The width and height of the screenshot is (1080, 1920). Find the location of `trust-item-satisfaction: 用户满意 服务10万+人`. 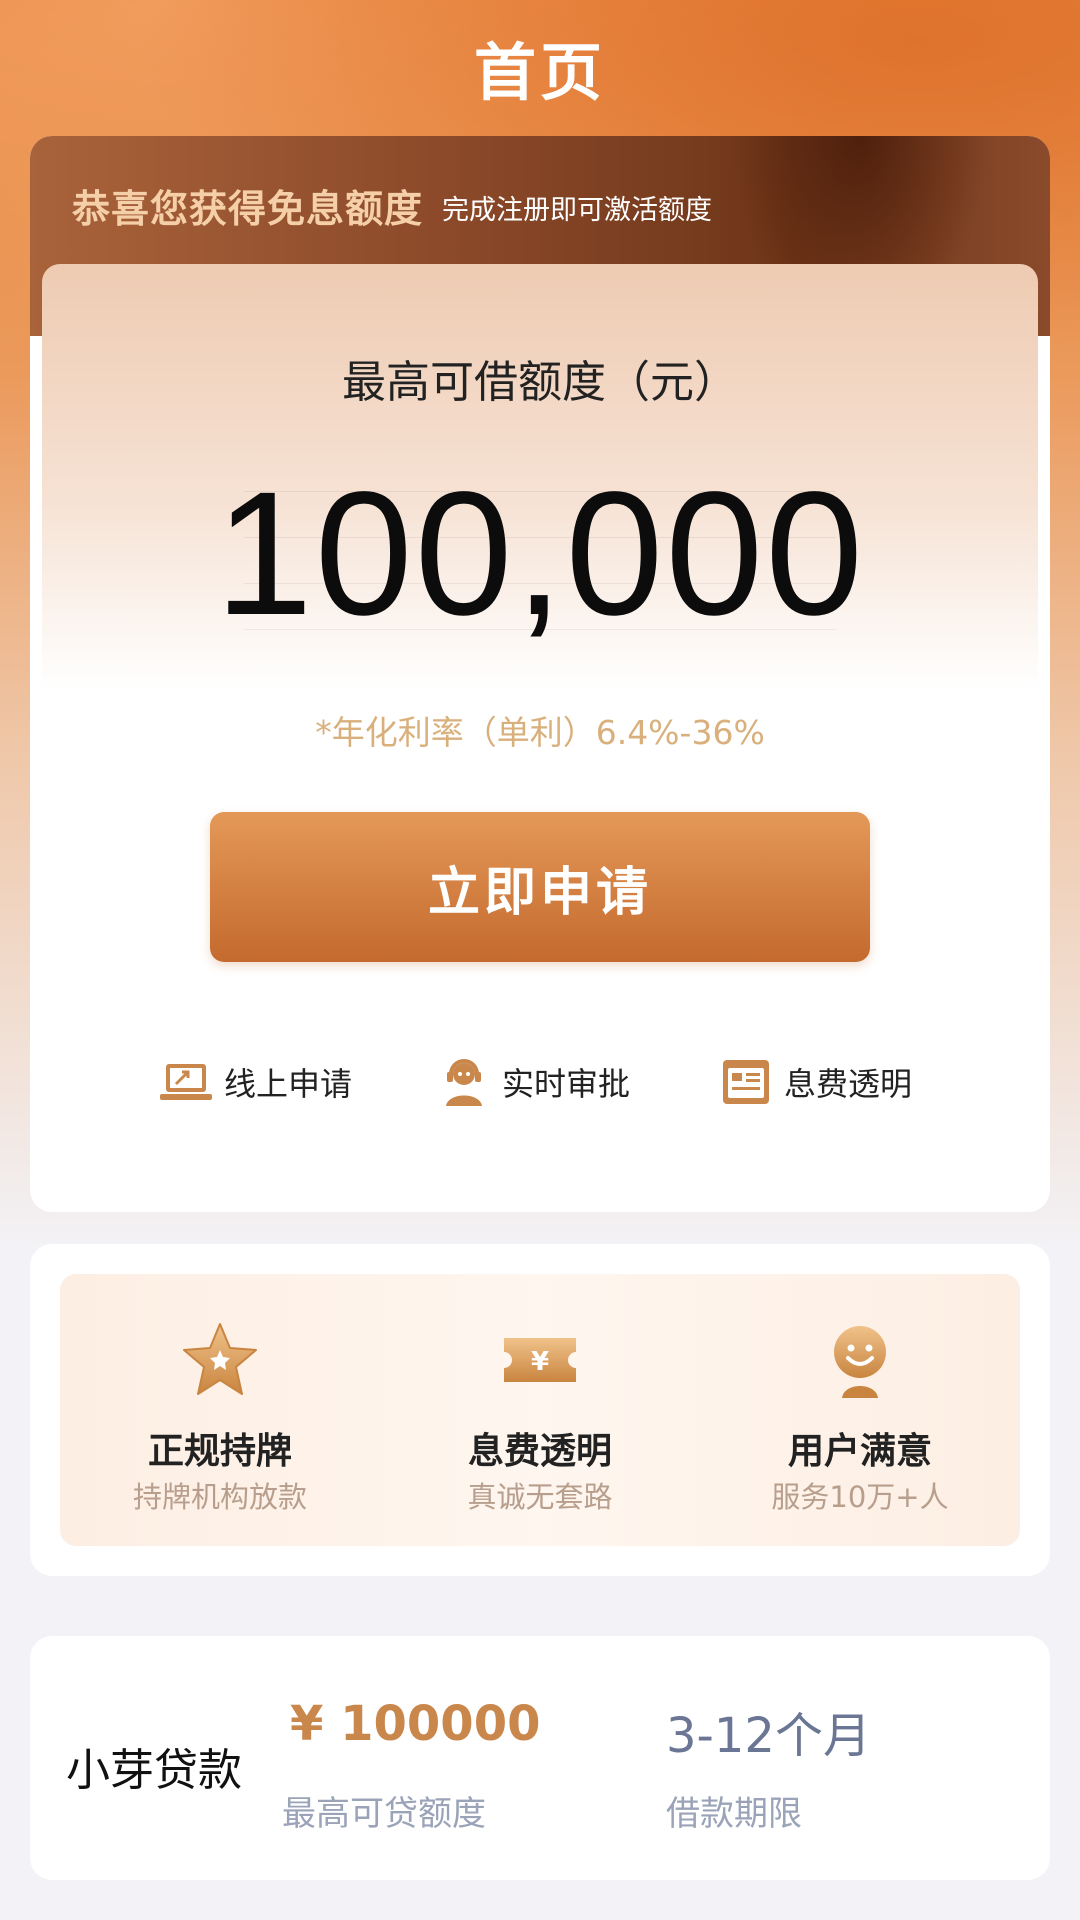

trust-item-satisfaction: 用户满意 服务10万+人 is located at coordinates (860, 1410).